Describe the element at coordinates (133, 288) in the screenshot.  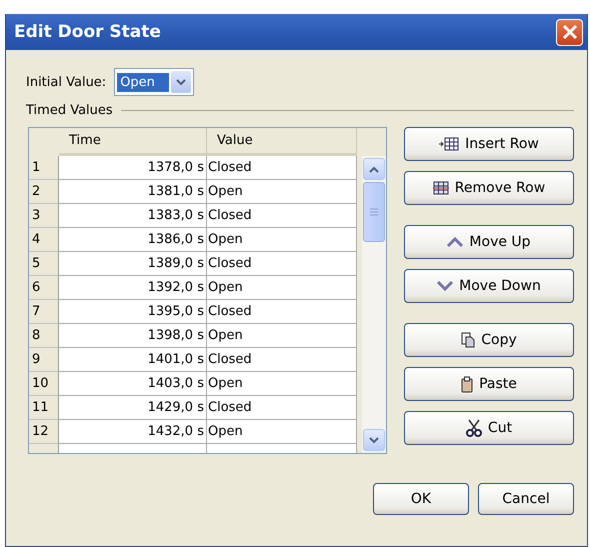
I see `time-cell: 1392,0 s` at that location.